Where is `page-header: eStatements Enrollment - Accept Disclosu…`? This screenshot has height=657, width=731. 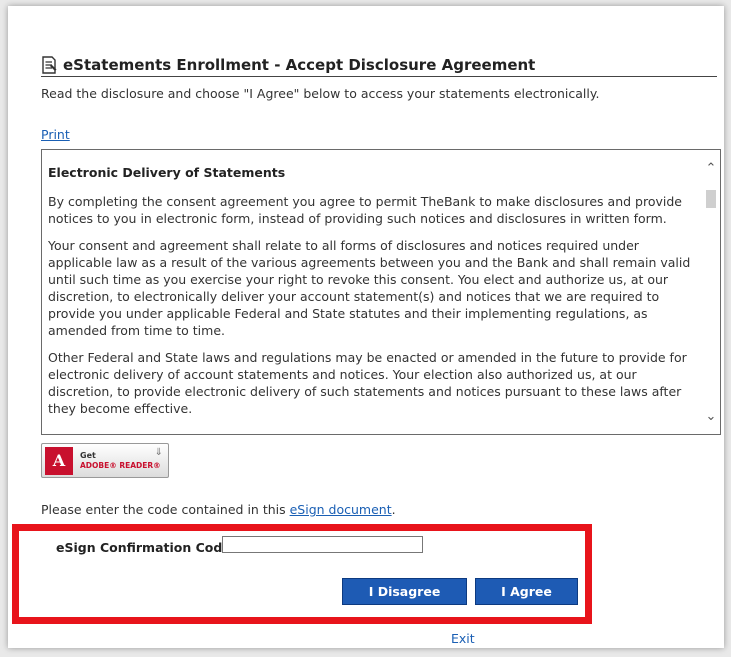 page-header: eStatements Enrollment - Accept Disclosu… is located at coordinates (379, 66).